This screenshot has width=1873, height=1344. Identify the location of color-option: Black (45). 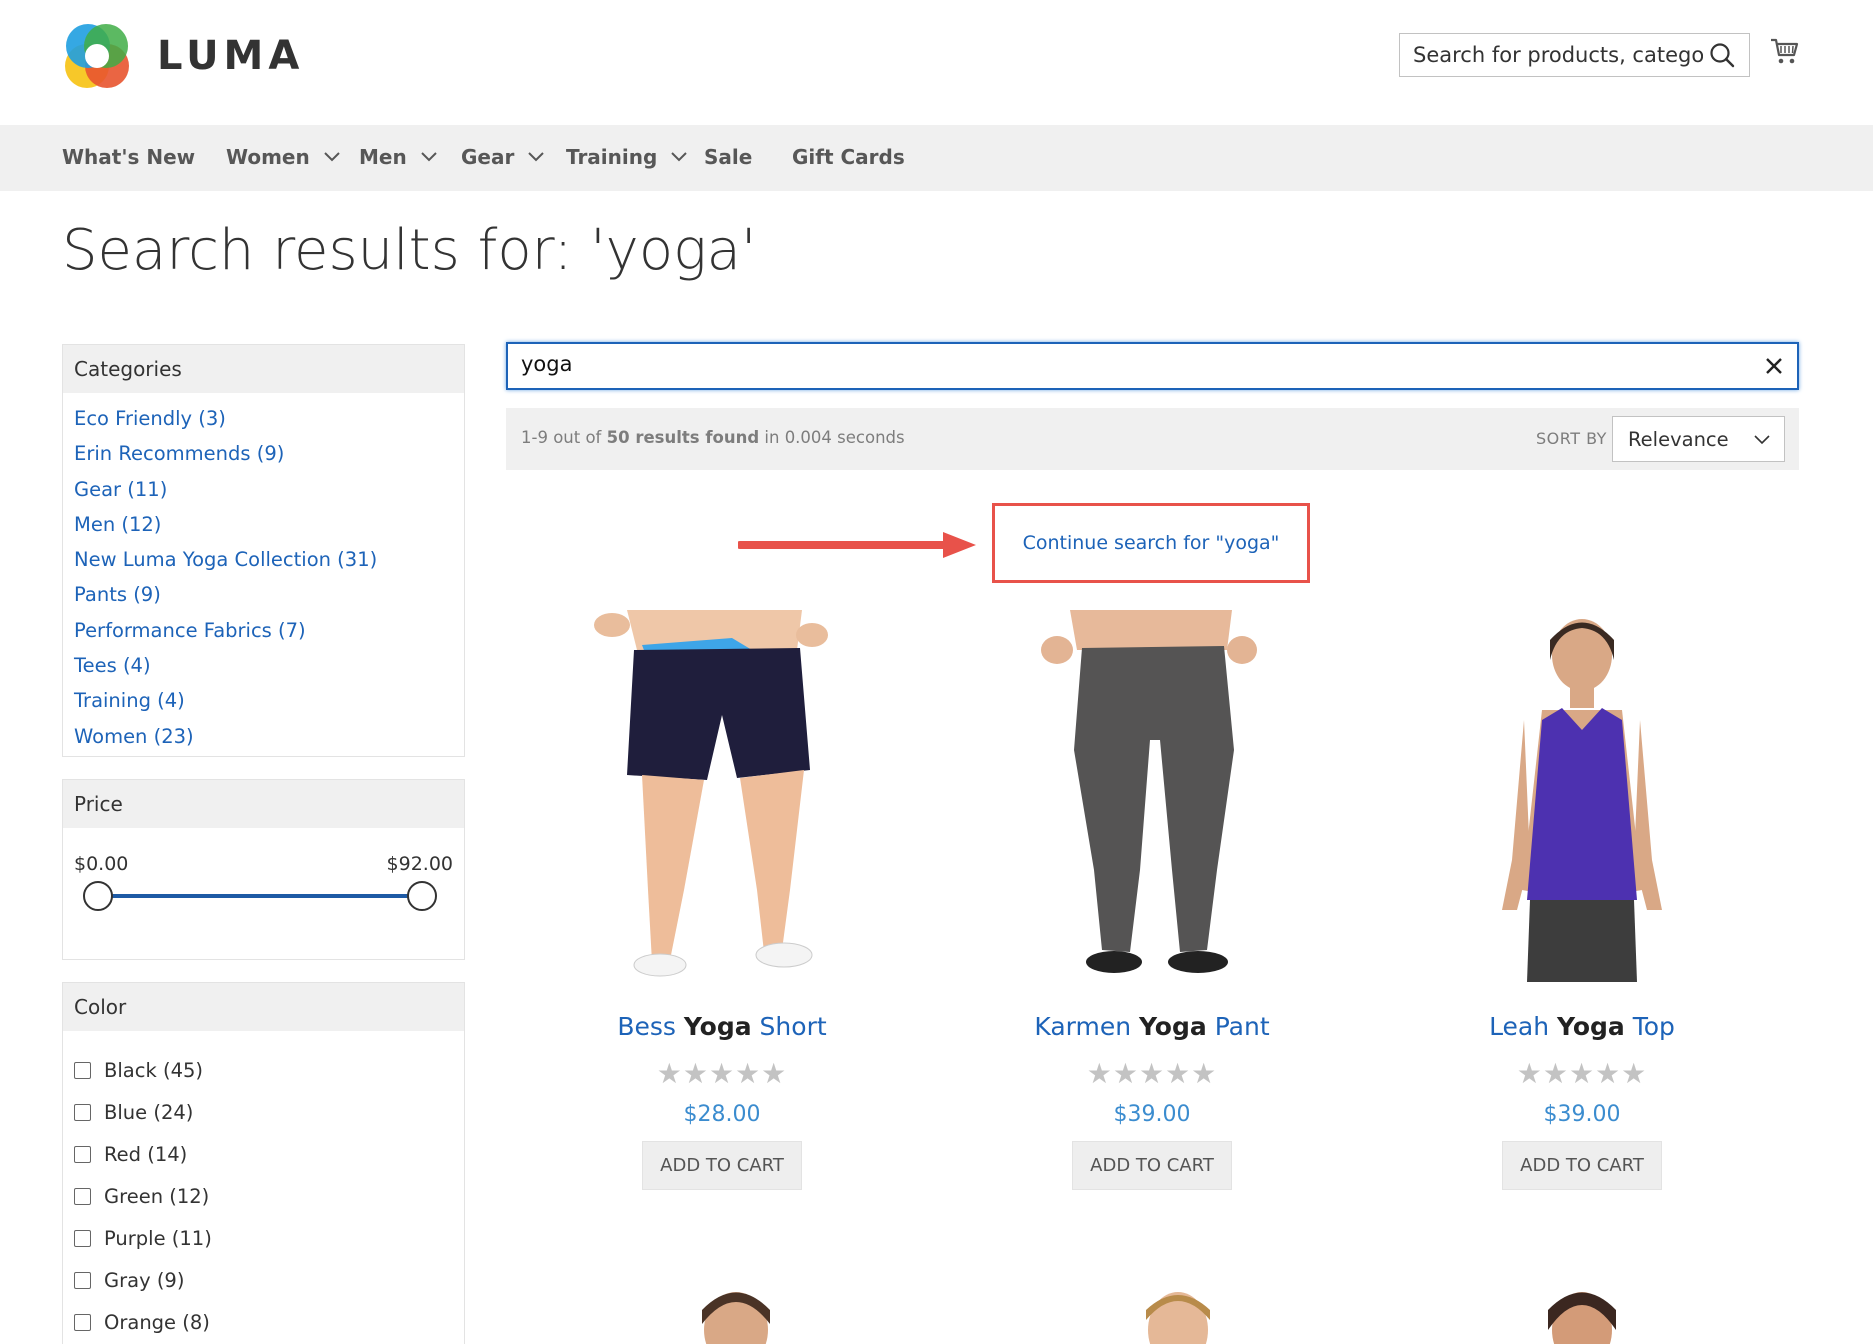
(269, 1070).